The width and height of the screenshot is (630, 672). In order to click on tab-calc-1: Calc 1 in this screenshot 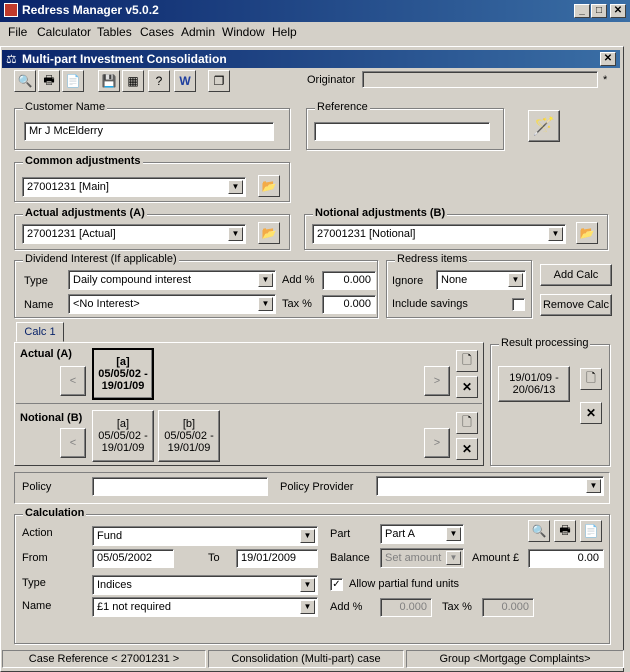, I will do `click(40, 332)`.